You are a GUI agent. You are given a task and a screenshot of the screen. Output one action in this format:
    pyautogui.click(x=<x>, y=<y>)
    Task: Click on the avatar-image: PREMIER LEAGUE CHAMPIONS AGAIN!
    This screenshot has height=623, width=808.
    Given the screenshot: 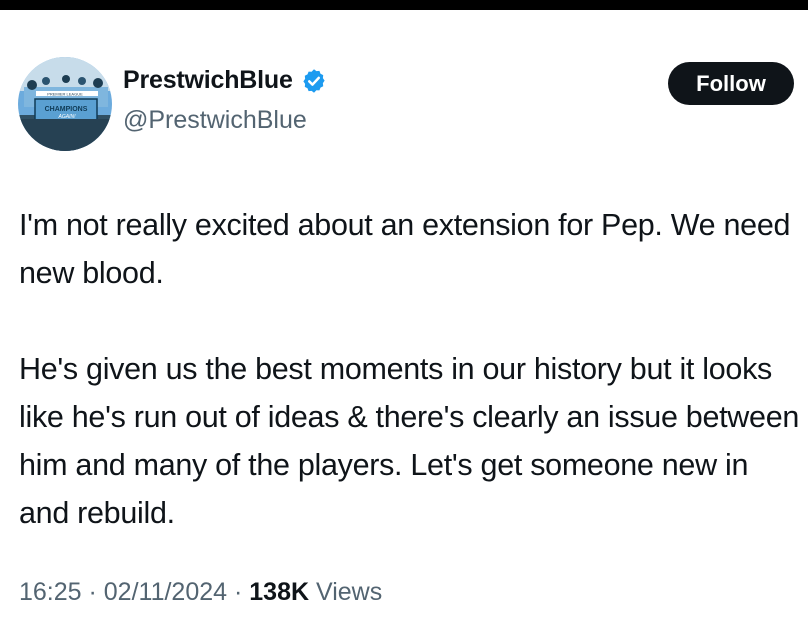 What is the action you would take?
    pyautogui.click(x=65, y=104)
    